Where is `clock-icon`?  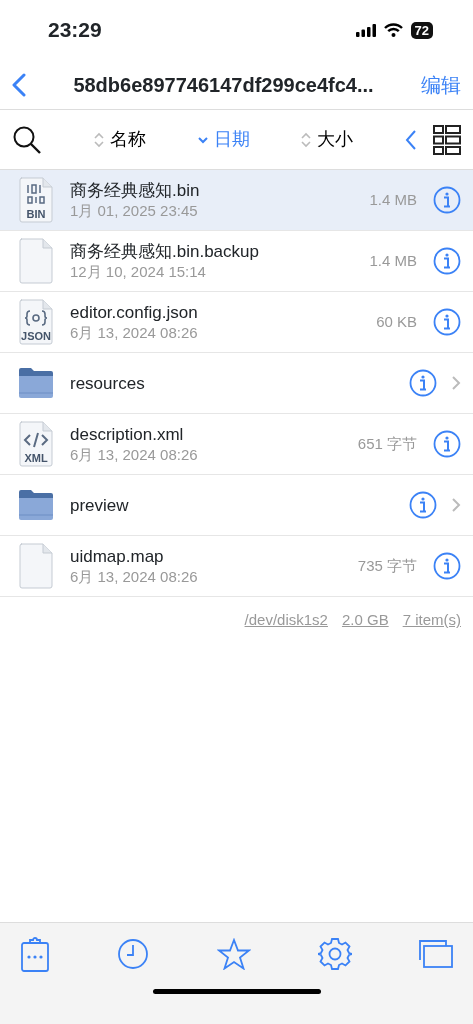
clock-icon is located at coordinates (133, 954).